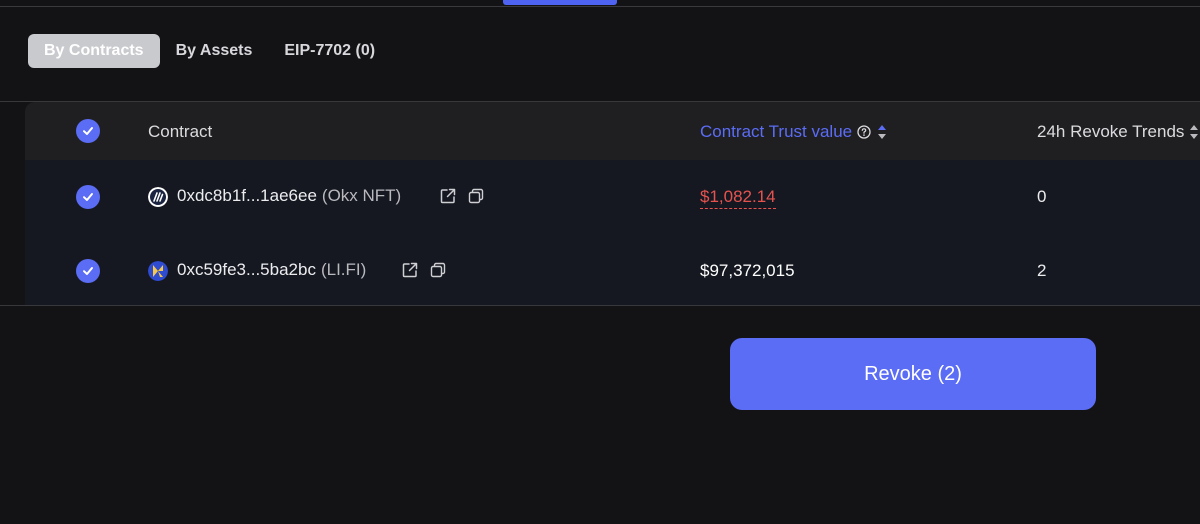 The image size is (1200, 524). What do you see at coordinates (158, 271) in the screenshot?
I see `lifi-logo-icon` at bounding box center [158, 271].